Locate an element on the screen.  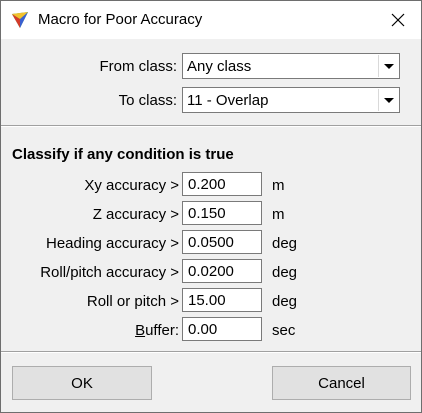
to-class-select: 11 - Overlap is located at coordinates (291, 100).